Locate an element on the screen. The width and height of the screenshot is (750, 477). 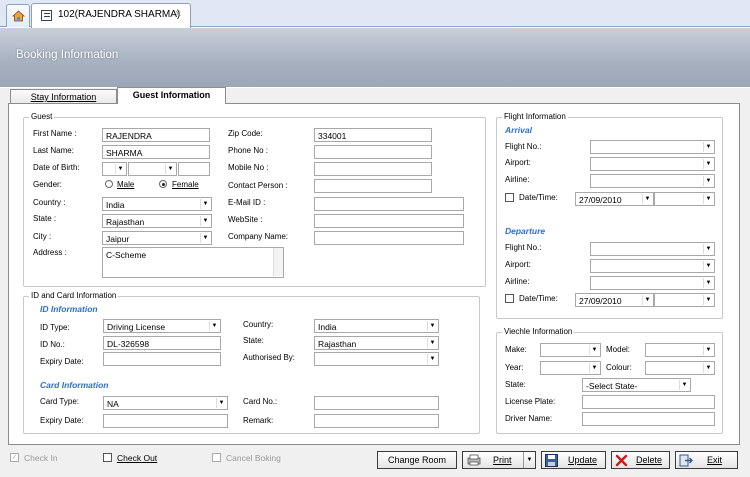
arrival-date-picker: 27/09/2010 ▼ is located at coordinates (614, 199).